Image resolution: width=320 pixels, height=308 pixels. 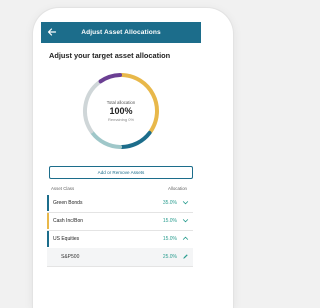 I want to click on total-allocation-value: 100%, so click(x=121, y=111).